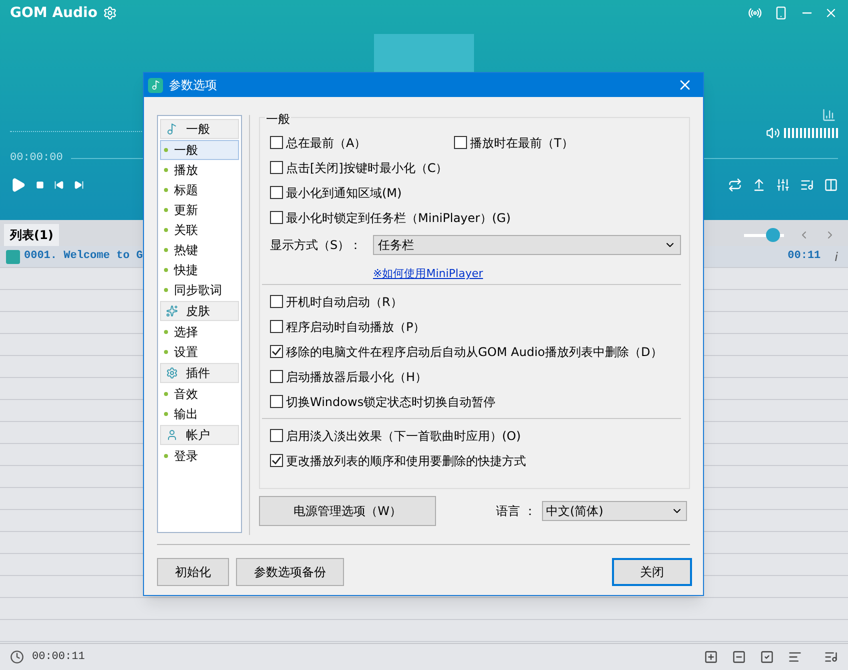  I want to click on phone-icon, so click(781, 13).